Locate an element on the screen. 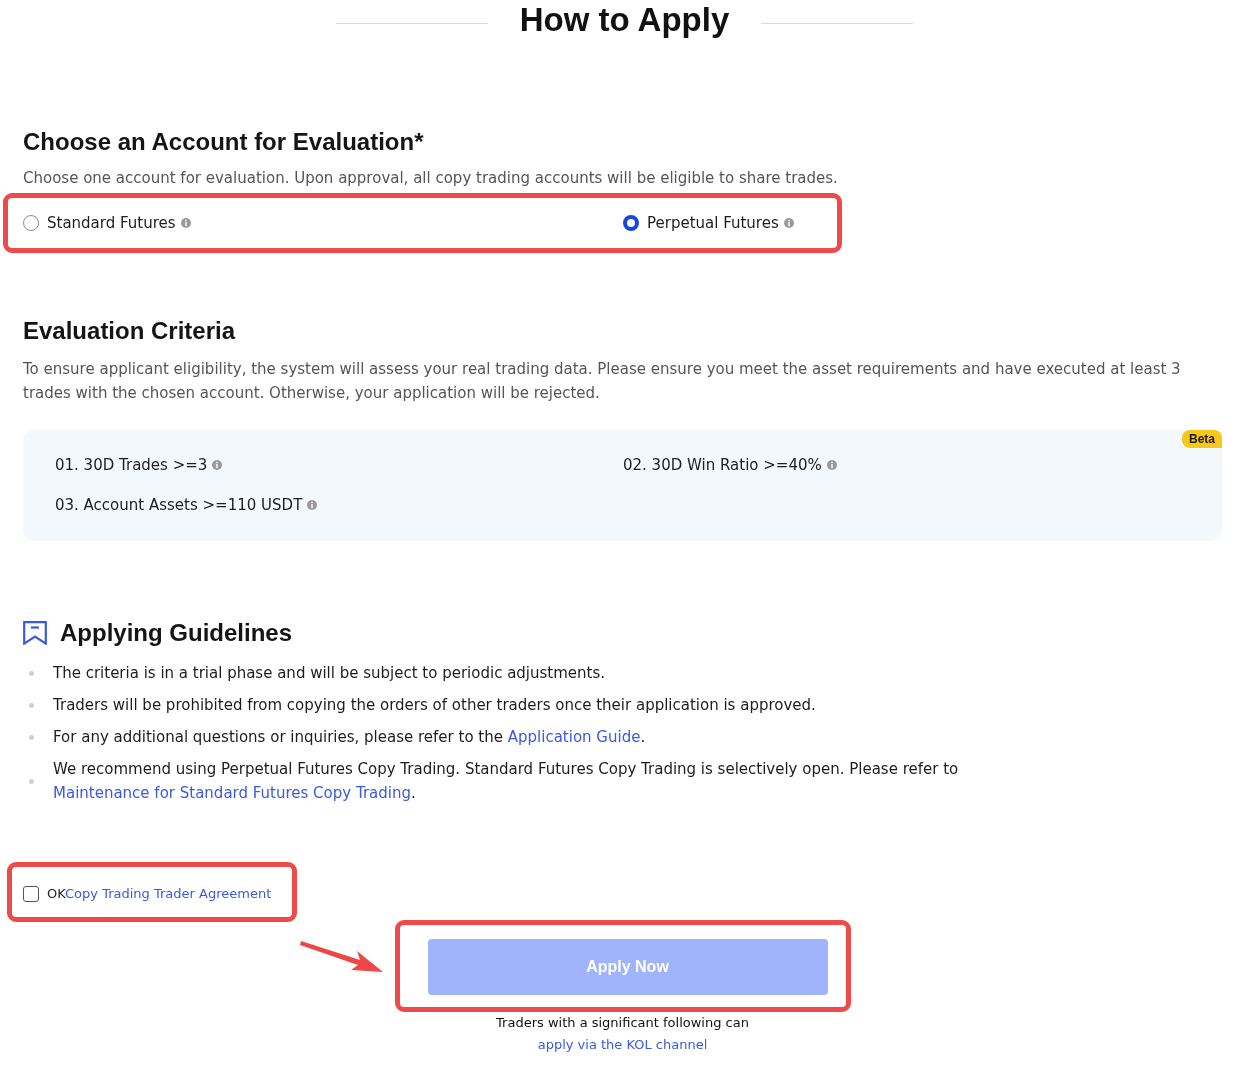 The height and width of the screenshot is (1070, 1242). kol-link: apply via the KOL channel is located at coordinates (622, 1044).